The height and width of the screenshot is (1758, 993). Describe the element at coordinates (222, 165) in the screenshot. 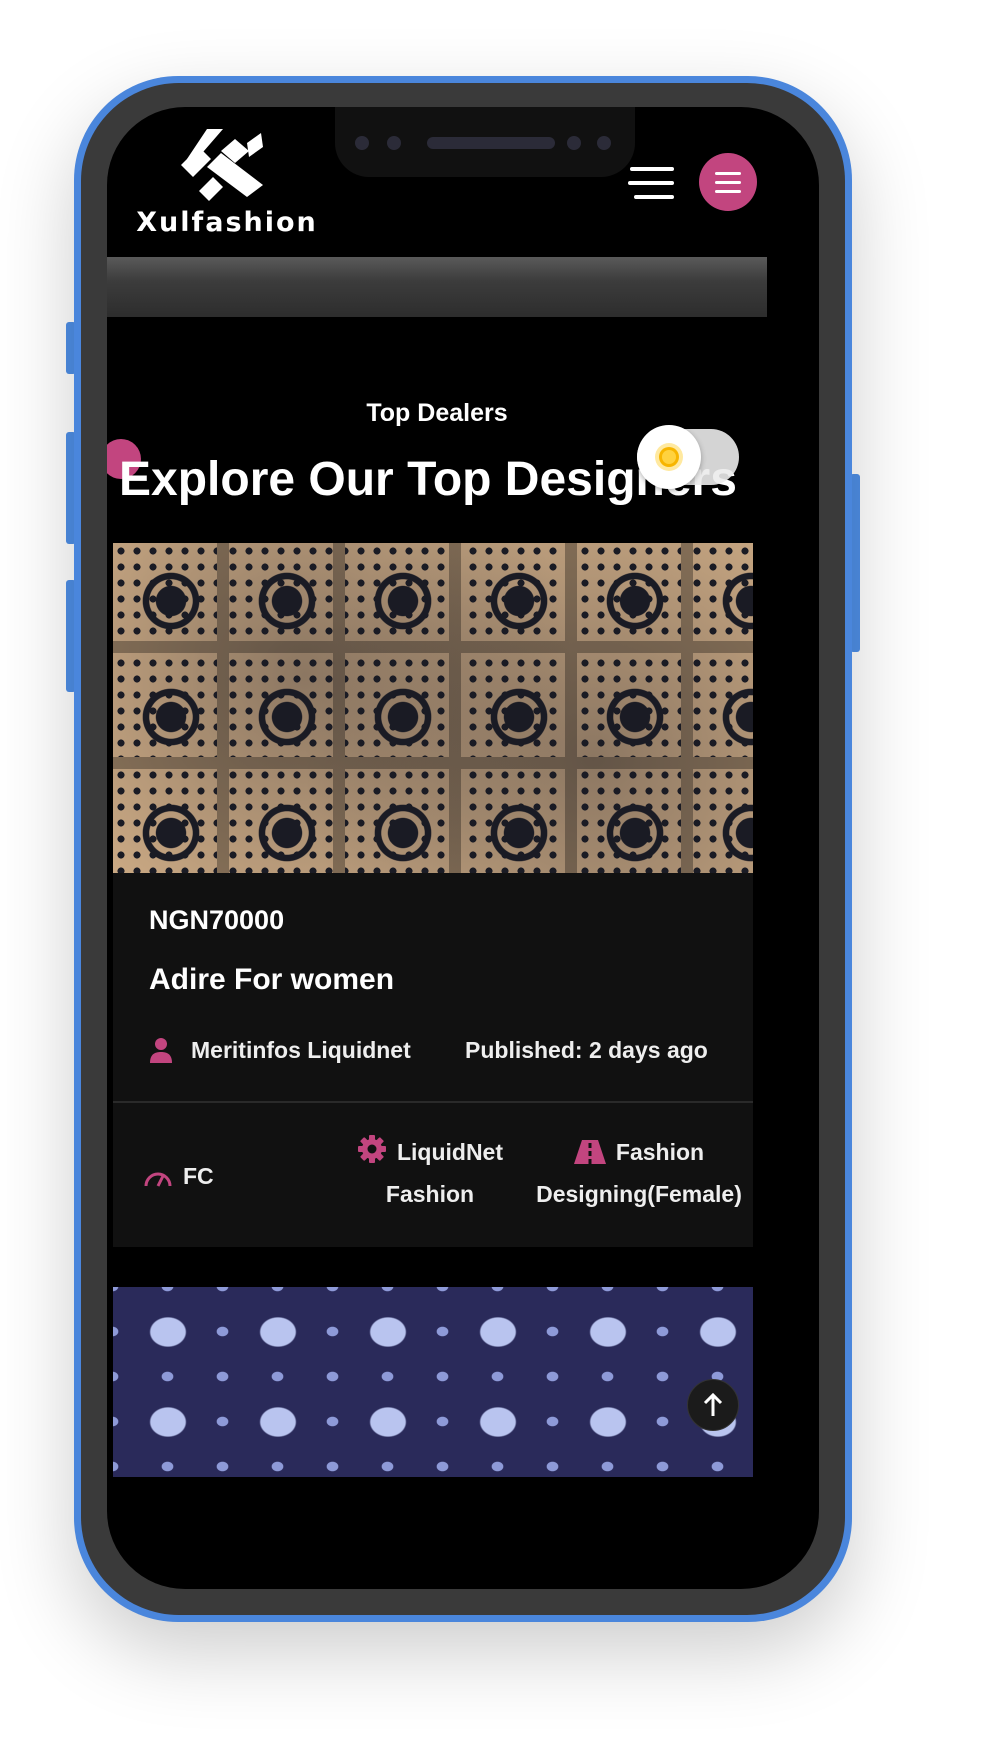

I see `logo-mark-icon` at that location.